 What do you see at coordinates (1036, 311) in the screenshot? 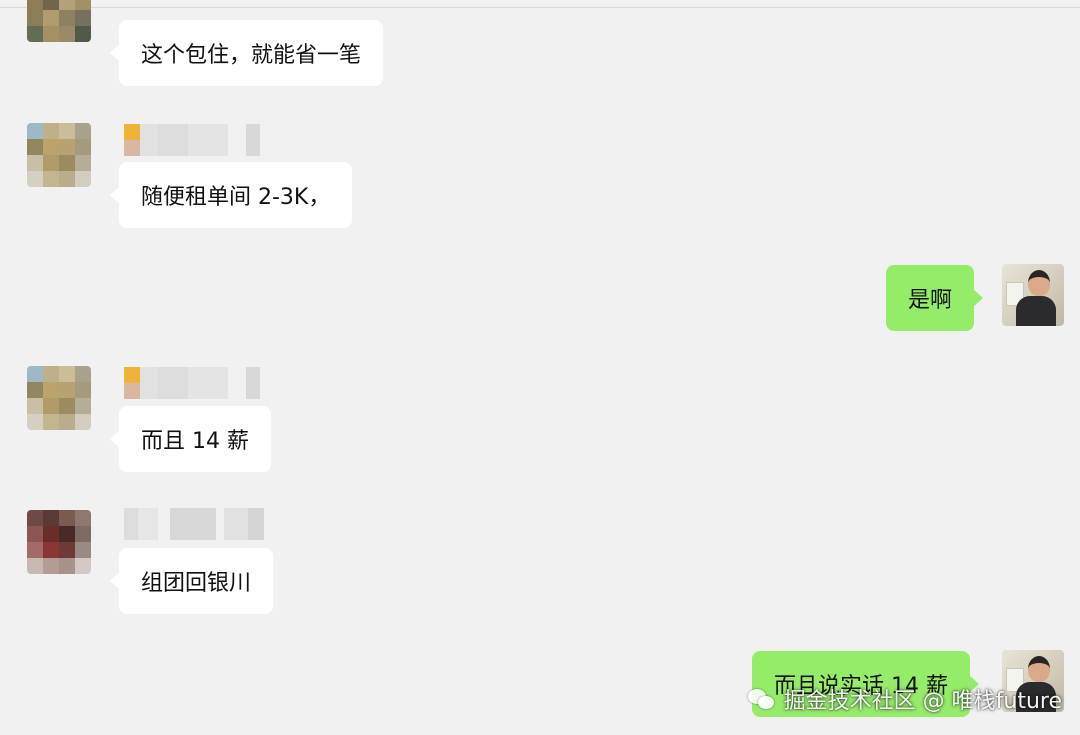
I see `avatar-body` at bounding box center [1036, 311].